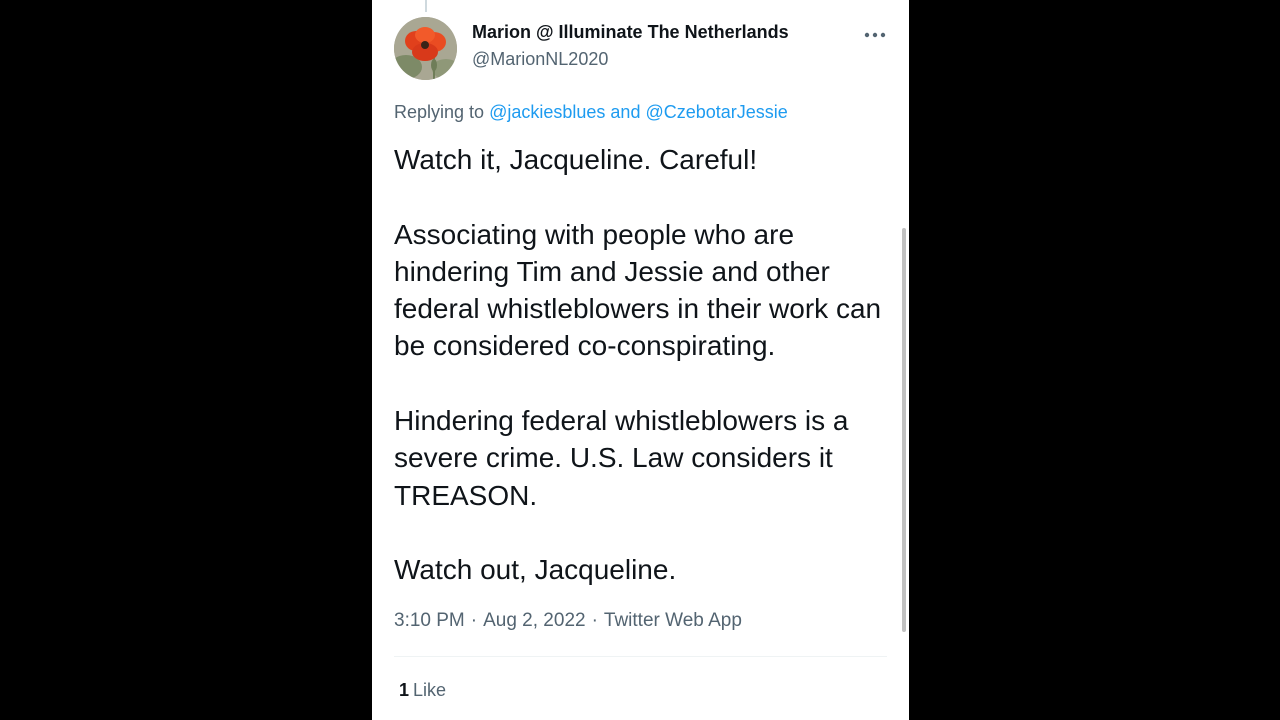  I want to click on more-options-button, so click(875, 35).